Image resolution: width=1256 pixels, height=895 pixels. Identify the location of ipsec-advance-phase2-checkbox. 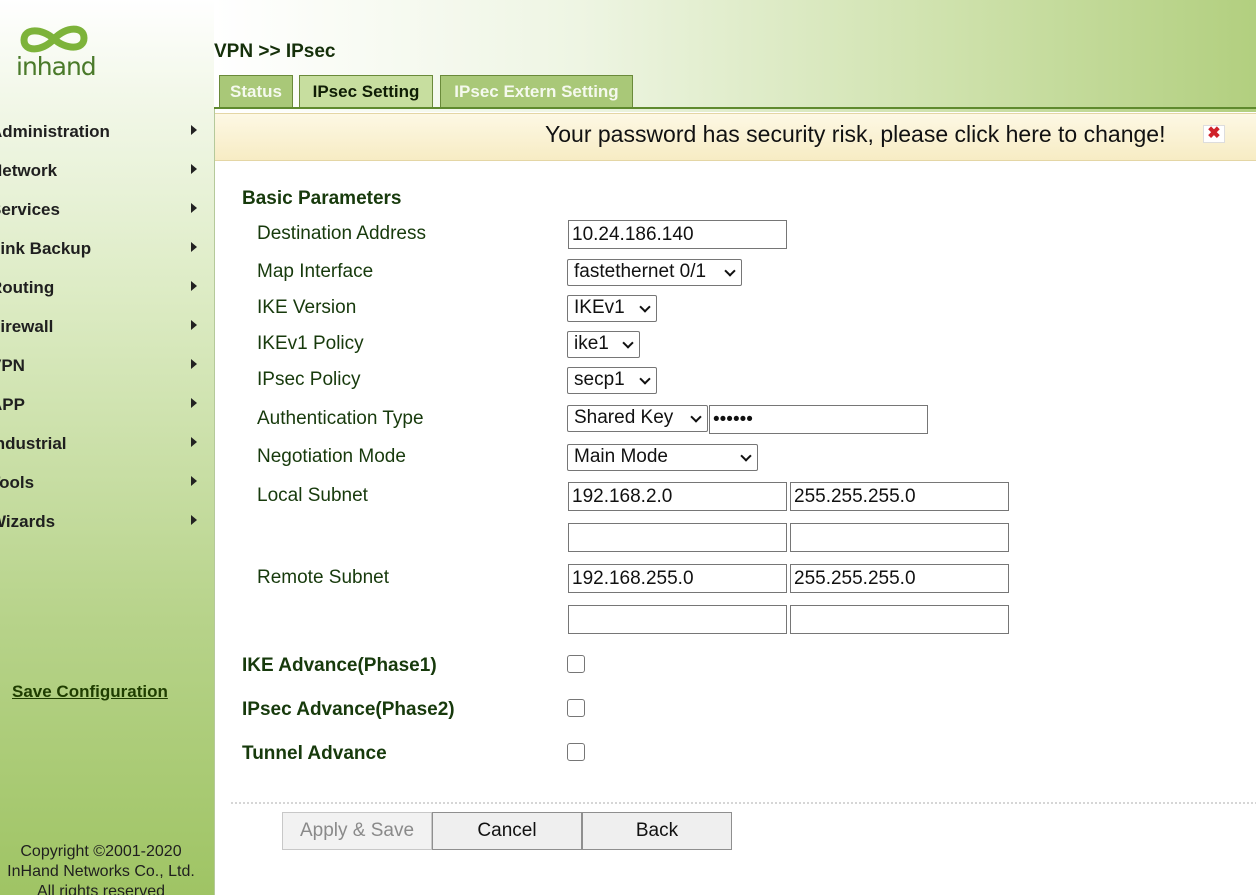
(576, 708).